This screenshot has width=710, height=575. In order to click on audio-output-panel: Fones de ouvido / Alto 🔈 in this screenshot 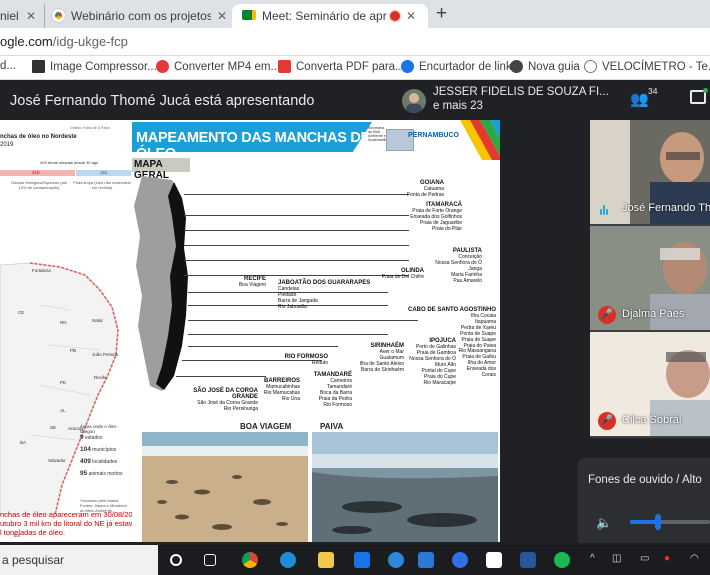, I will do `click(644, 500)`.